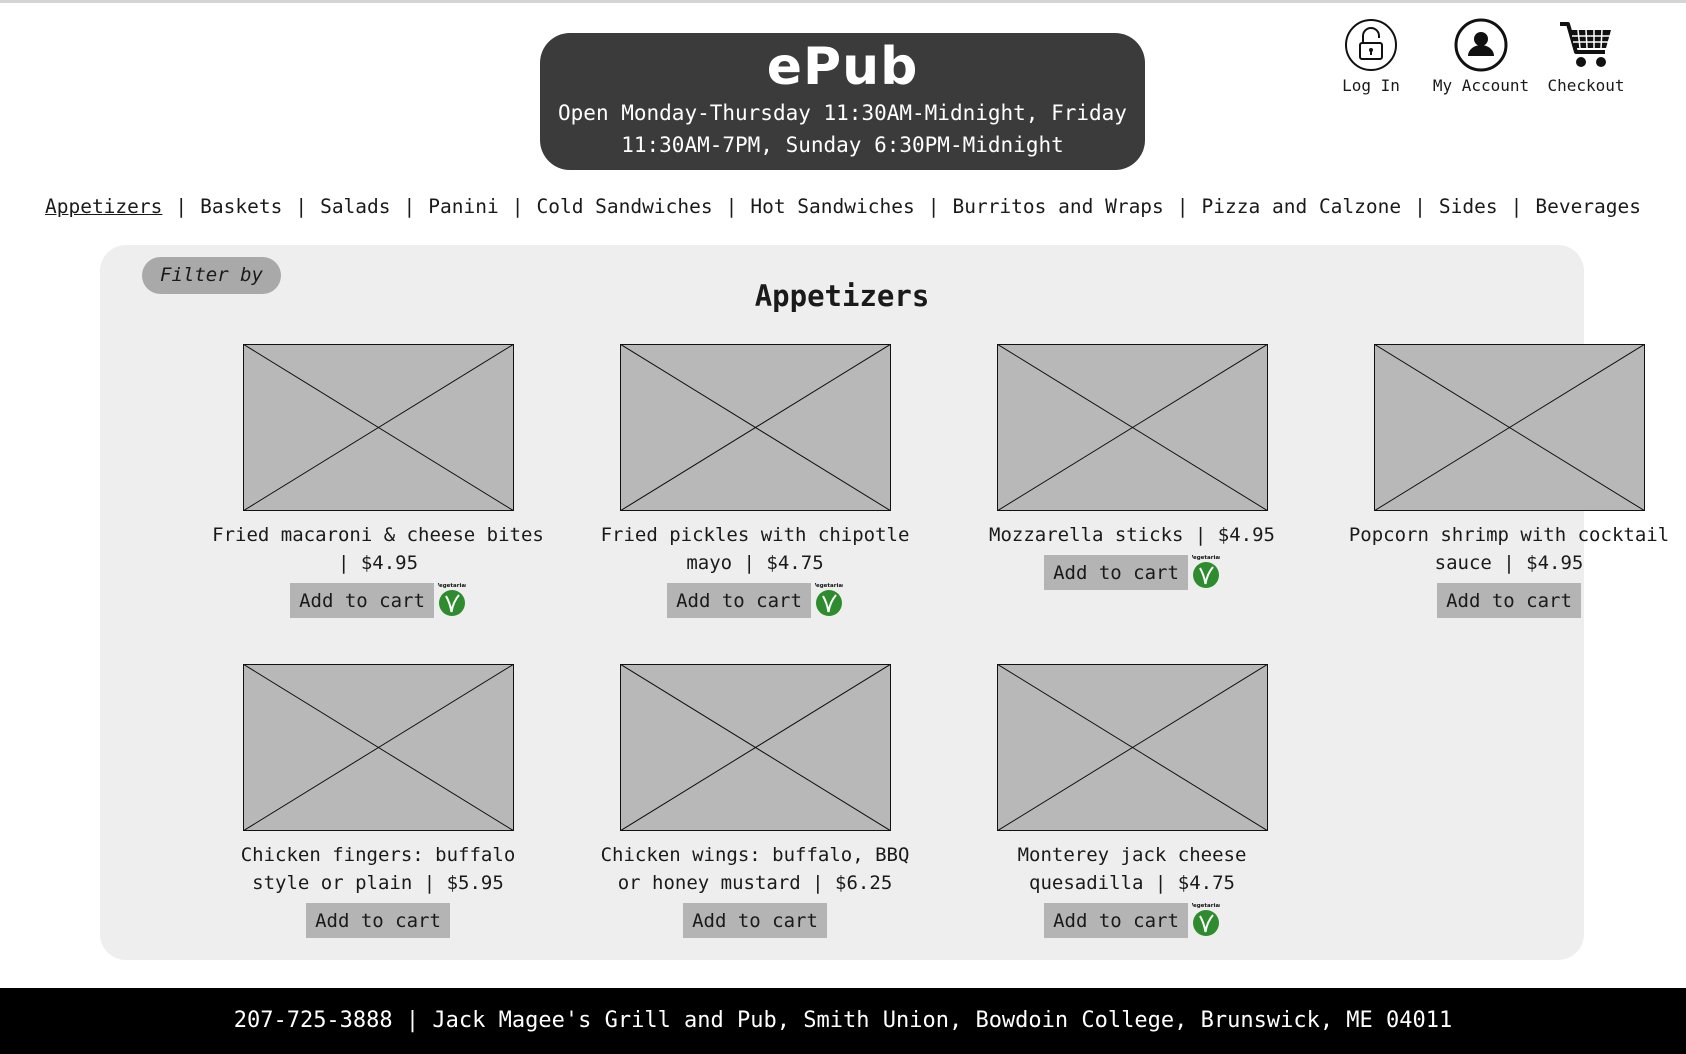  Describe the element at coordinates (1481, 85) in the screenshot. I see `my-account-label: My Account` at that location.